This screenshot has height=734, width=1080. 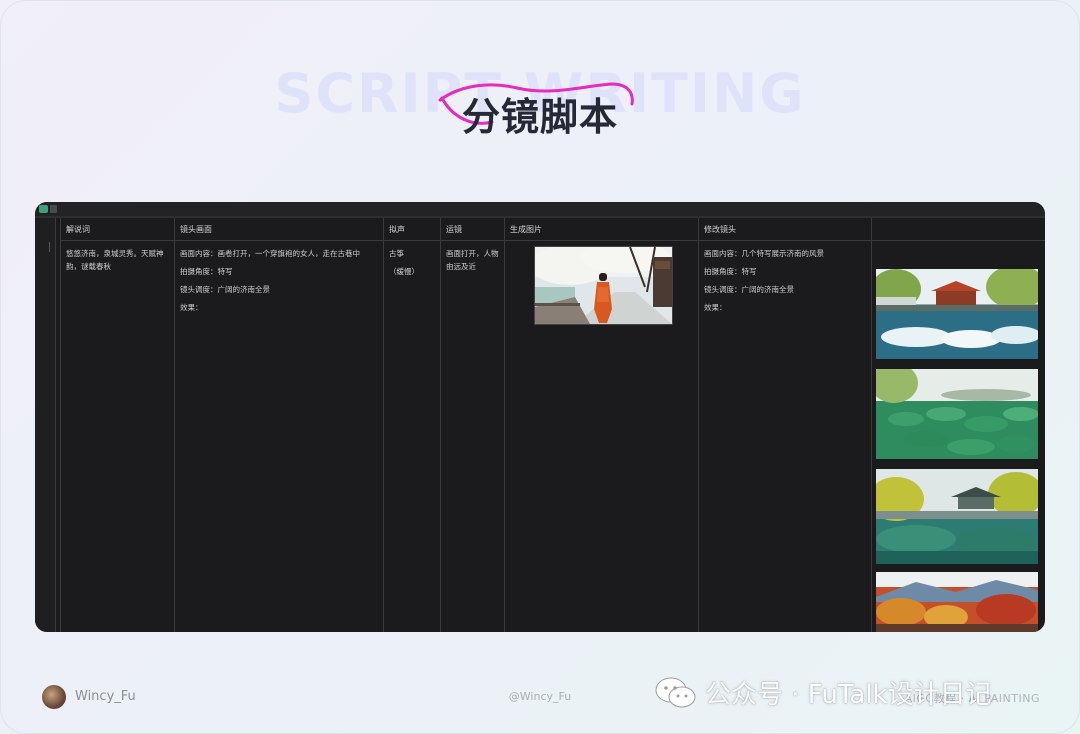 I want to click on header-revised-shot: 修改镜头, so click(x=785, y=229).